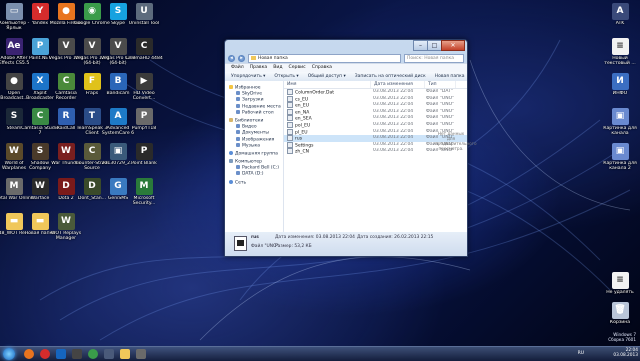  I want to click on app-taskbar-icon, so click(141, 354).